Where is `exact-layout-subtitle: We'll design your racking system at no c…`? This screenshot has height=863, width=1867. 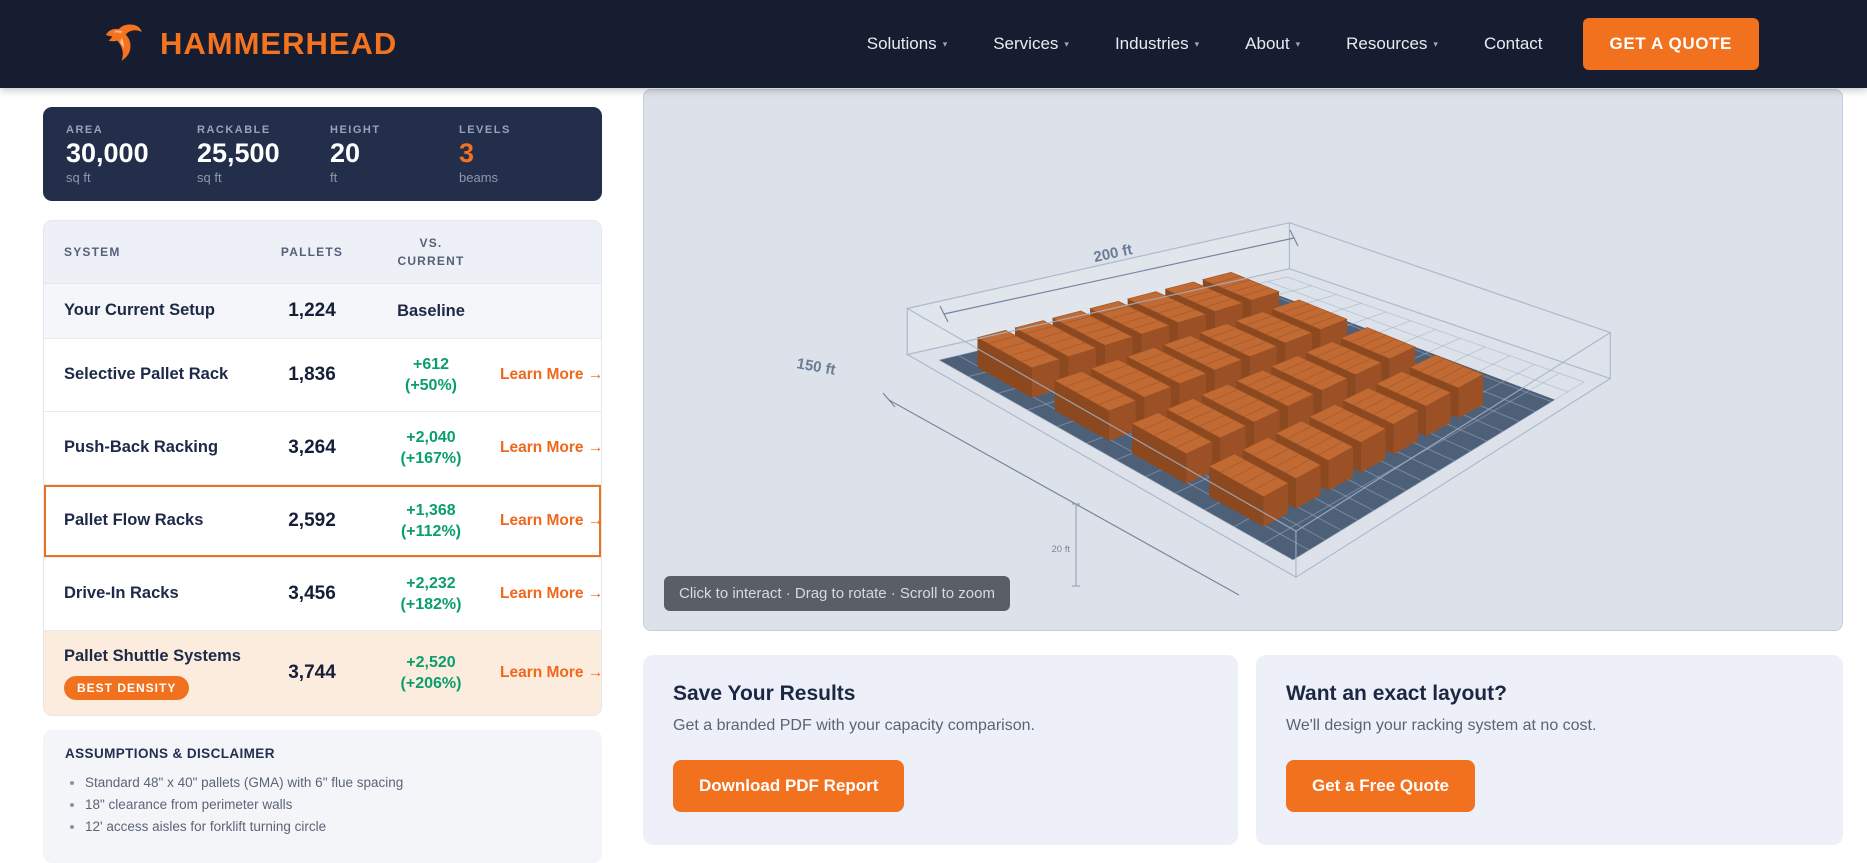 exact-layout-subtitle: We'll design your racking system at no c… is located at coordinates (1441, 725).